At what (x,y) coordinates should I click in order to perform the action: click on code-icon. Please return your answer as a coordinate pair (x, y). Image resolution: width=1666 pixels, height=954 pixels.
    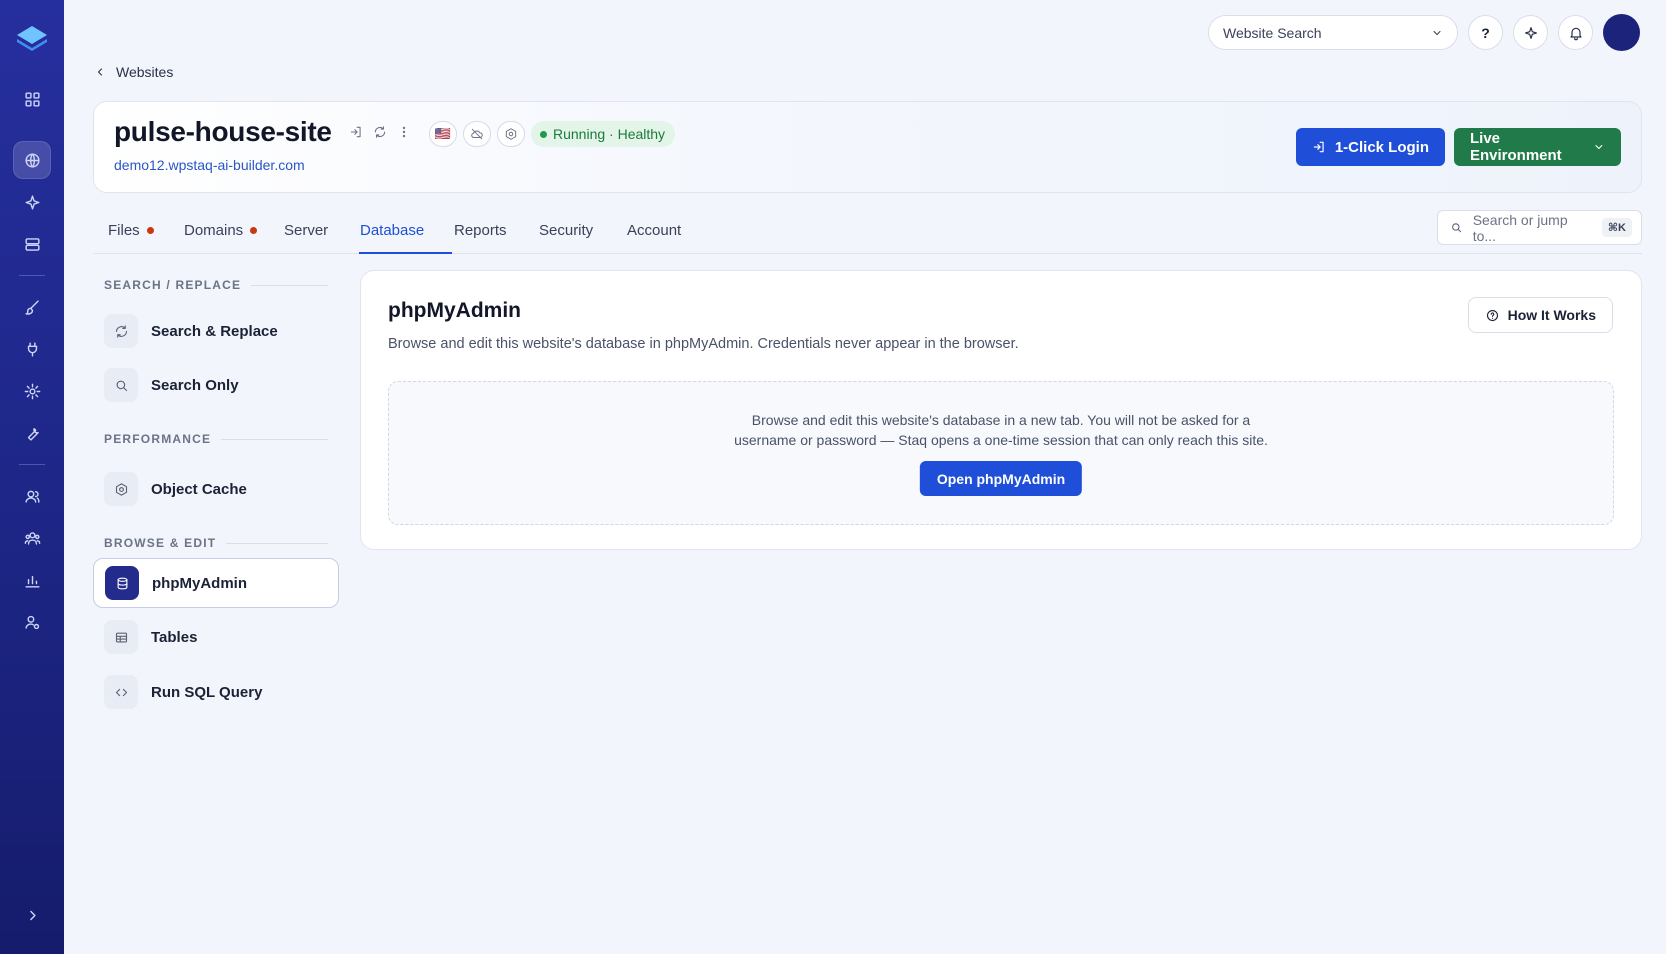
    Looking at the image, I should click on (121, 692).